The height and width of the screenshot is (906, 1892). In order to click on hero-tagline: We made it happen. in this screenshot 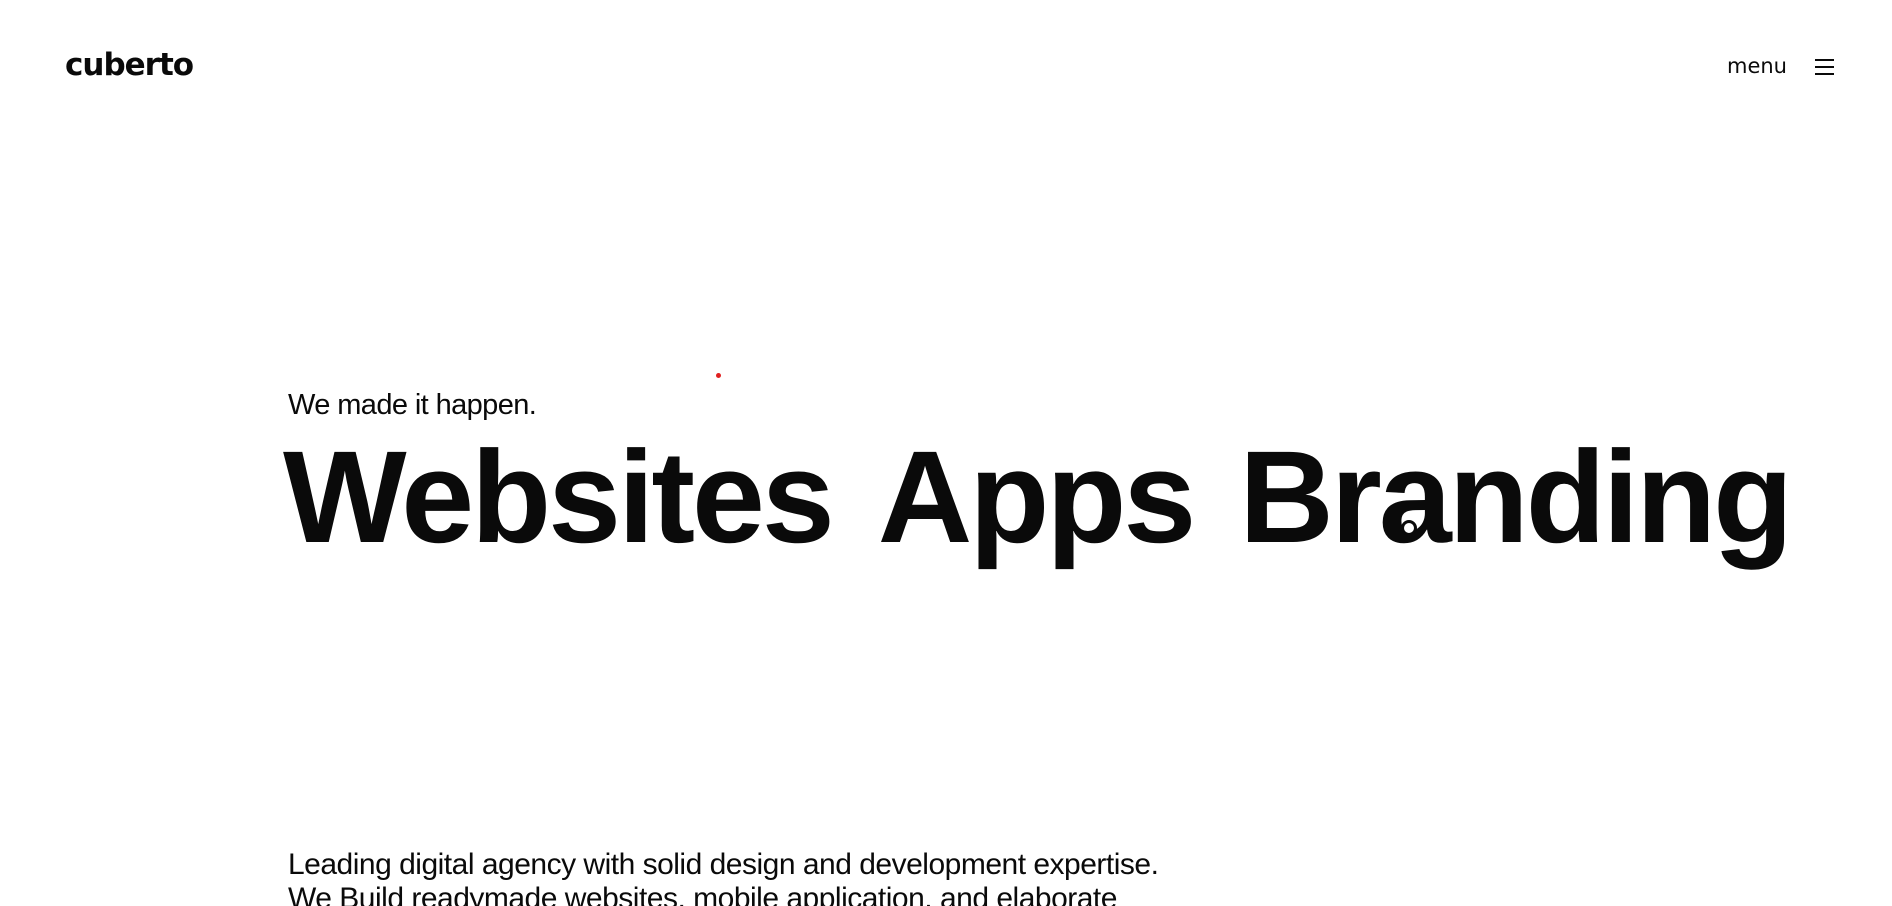, I will do `click(412, 405)`.